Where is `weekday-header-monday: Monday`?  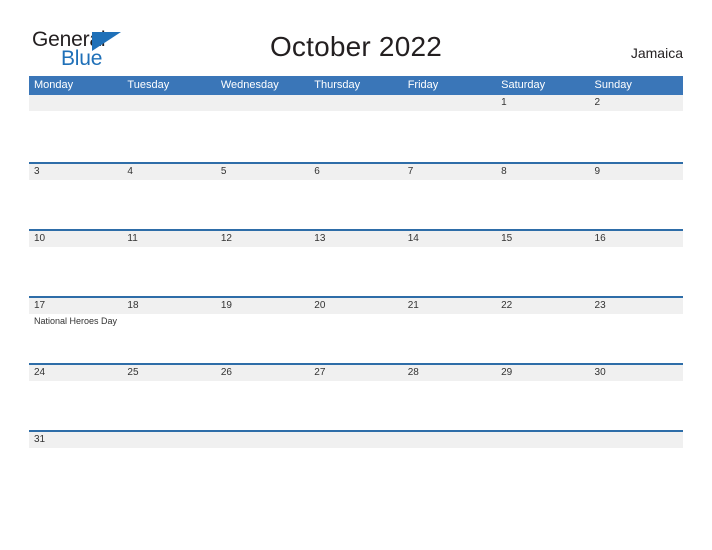
weekday-header-monday: Monday is located at coordinates (54, 85).